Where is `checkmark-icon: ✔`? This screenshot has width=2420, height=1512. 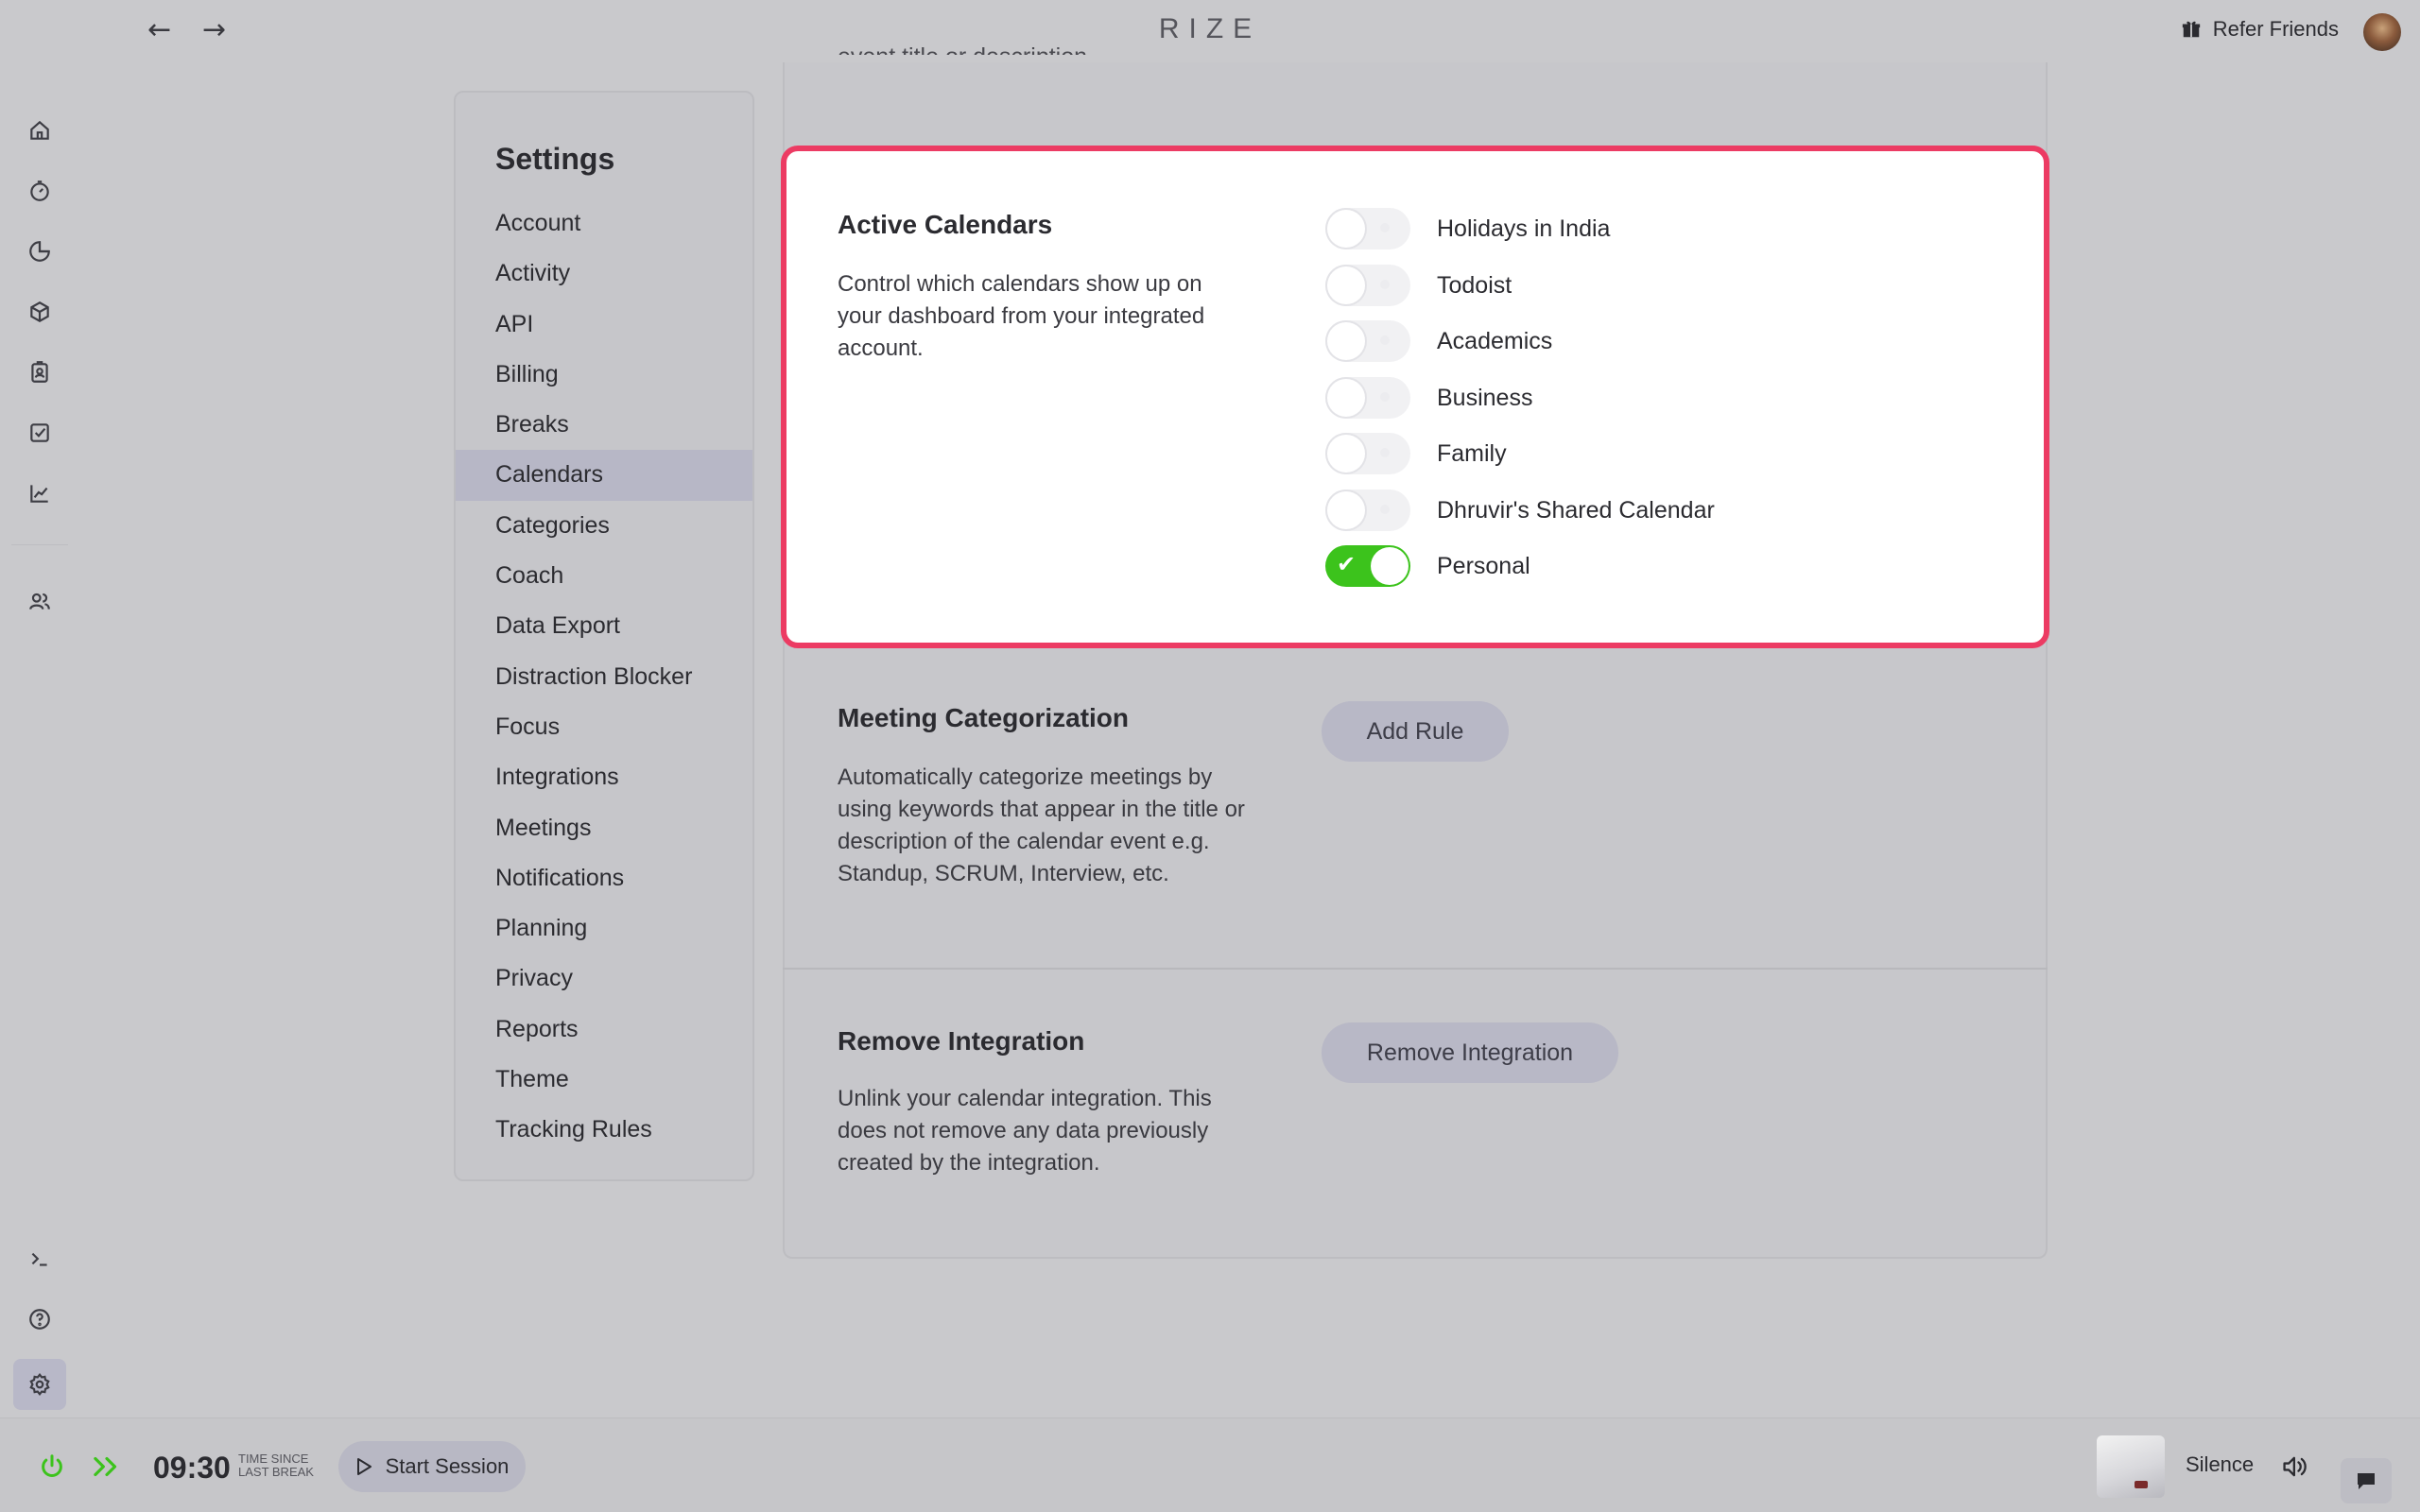 checkmark-icon: ✔ is located at coordinates (1347, 564).